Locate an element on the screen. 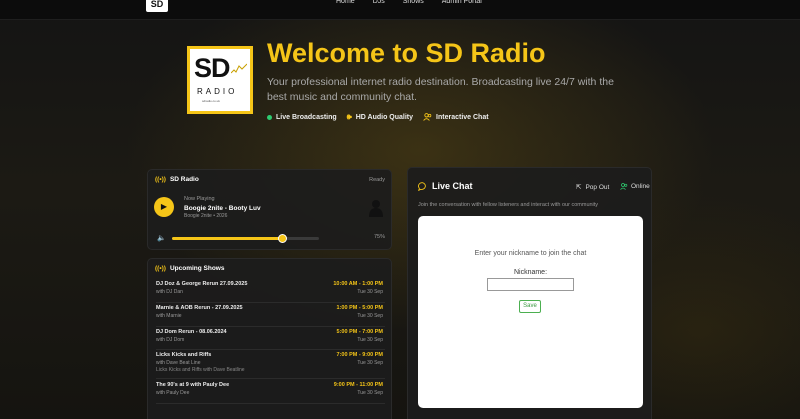  feature-live-label: Live Broadcasting is located at coordinates (306, 117).